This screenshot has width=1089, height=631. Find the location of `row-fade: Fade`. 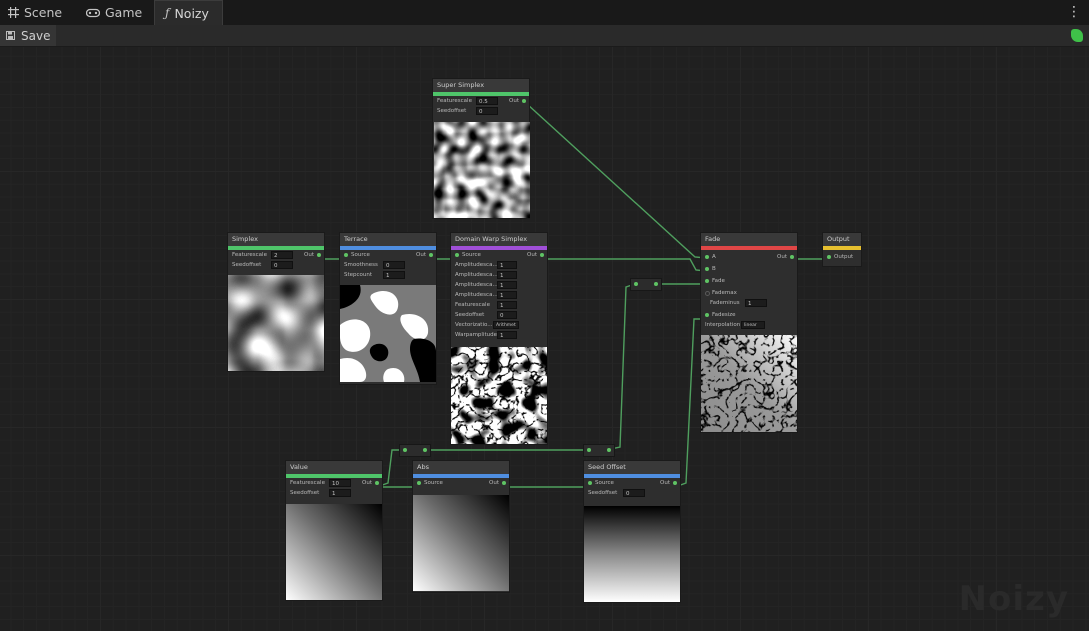

row-fade: Fade is located at coordinates (749, 281).